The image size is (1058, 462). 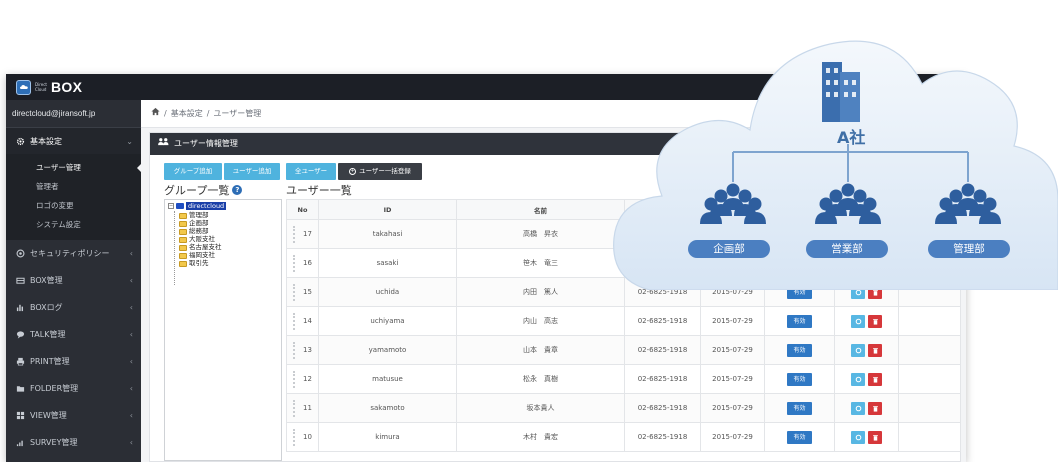 I want to click on help-icon: ?, so click(x=237, y=190).